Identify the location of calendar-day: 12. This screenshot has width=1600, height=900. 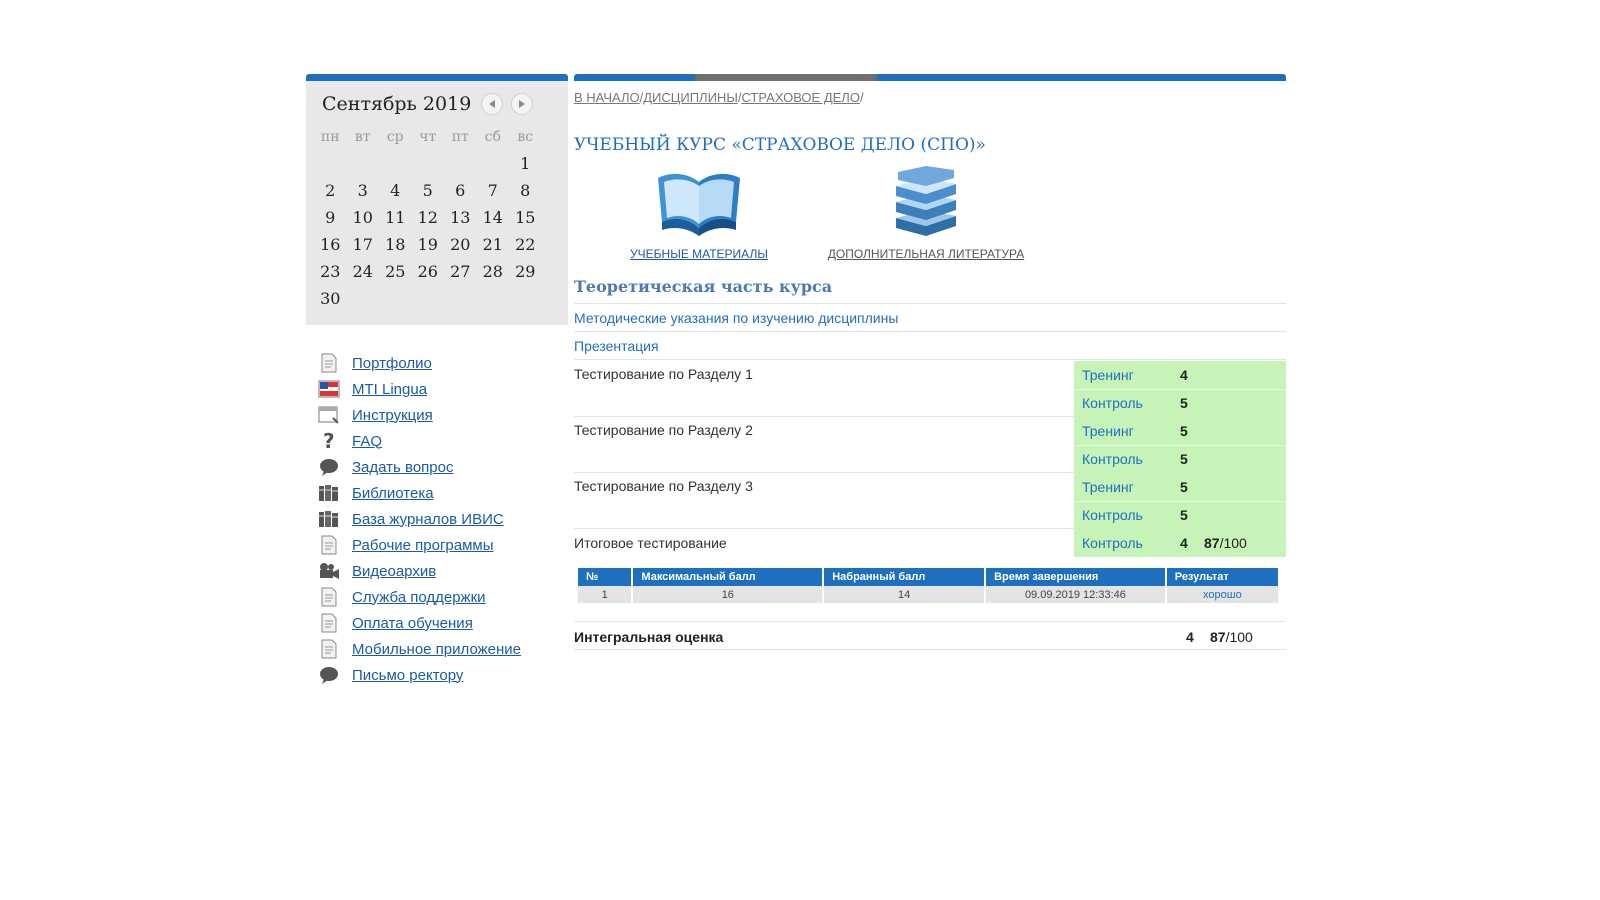
(428, 217).